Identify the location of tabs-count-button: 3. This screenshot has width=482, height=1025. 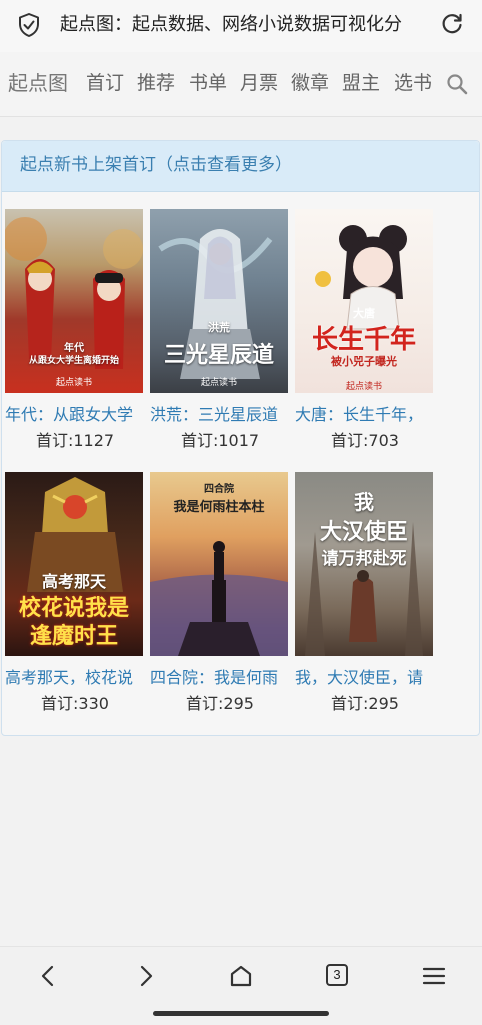
(337, 975).